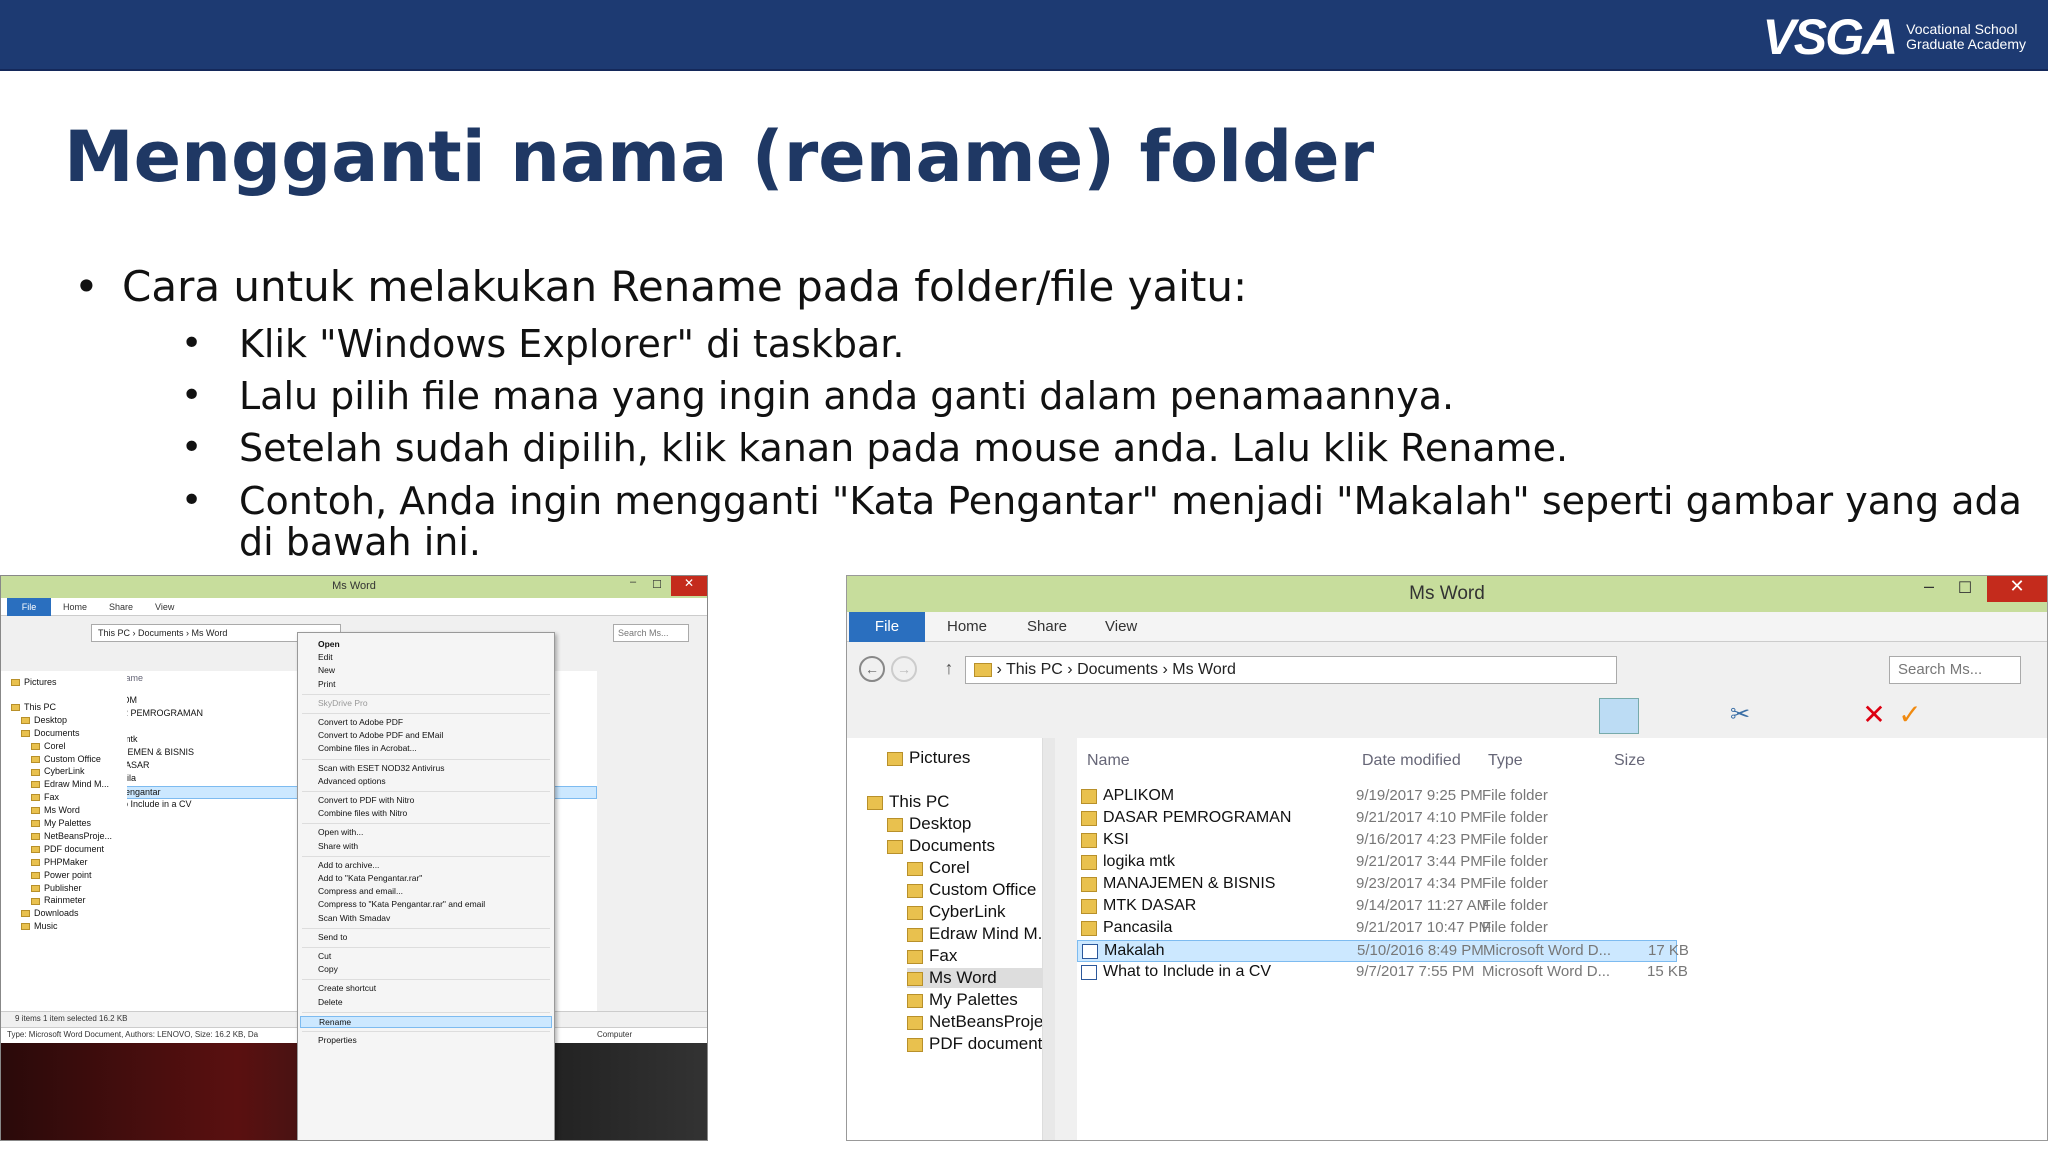  What do you see at coordinates (330, 1002) in the screenshot?
I see `menu-item-delete: Delete` at bounding box center [330, 1002].